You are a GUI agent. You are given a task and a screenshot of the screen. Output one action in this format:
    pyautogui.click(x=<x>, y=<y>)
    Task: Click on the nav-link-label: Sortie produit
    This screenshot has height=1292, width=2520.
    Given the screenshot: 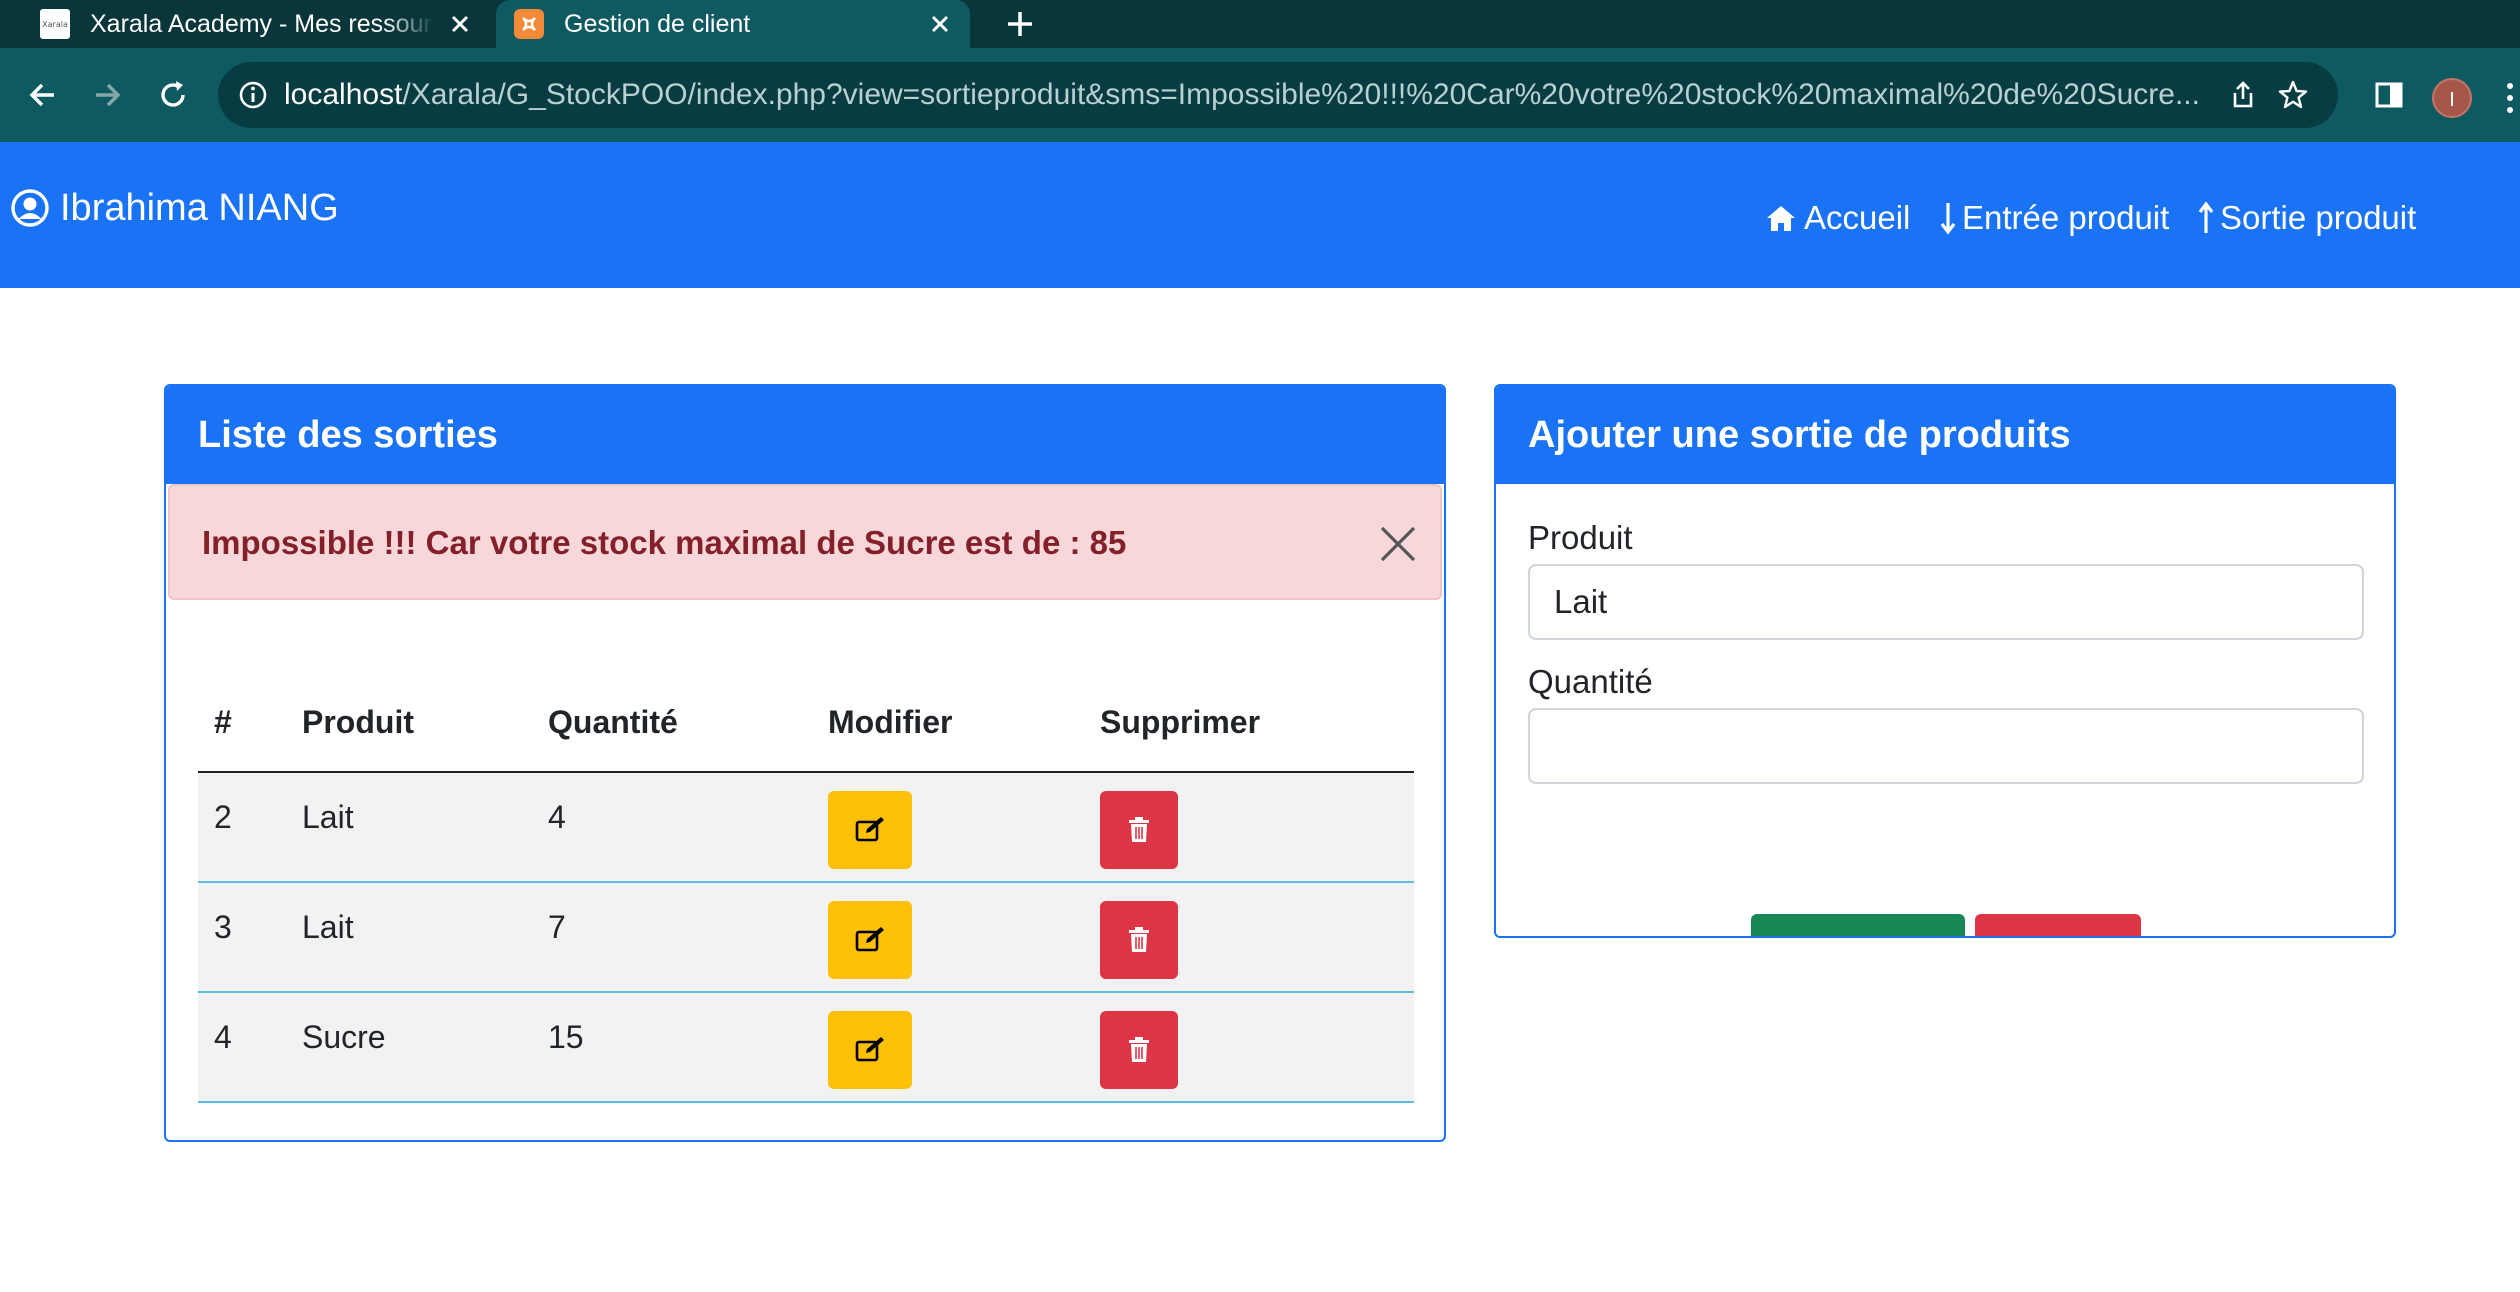 What is the action you would take?
    pyautogui.click(x=2318, y=217)
    